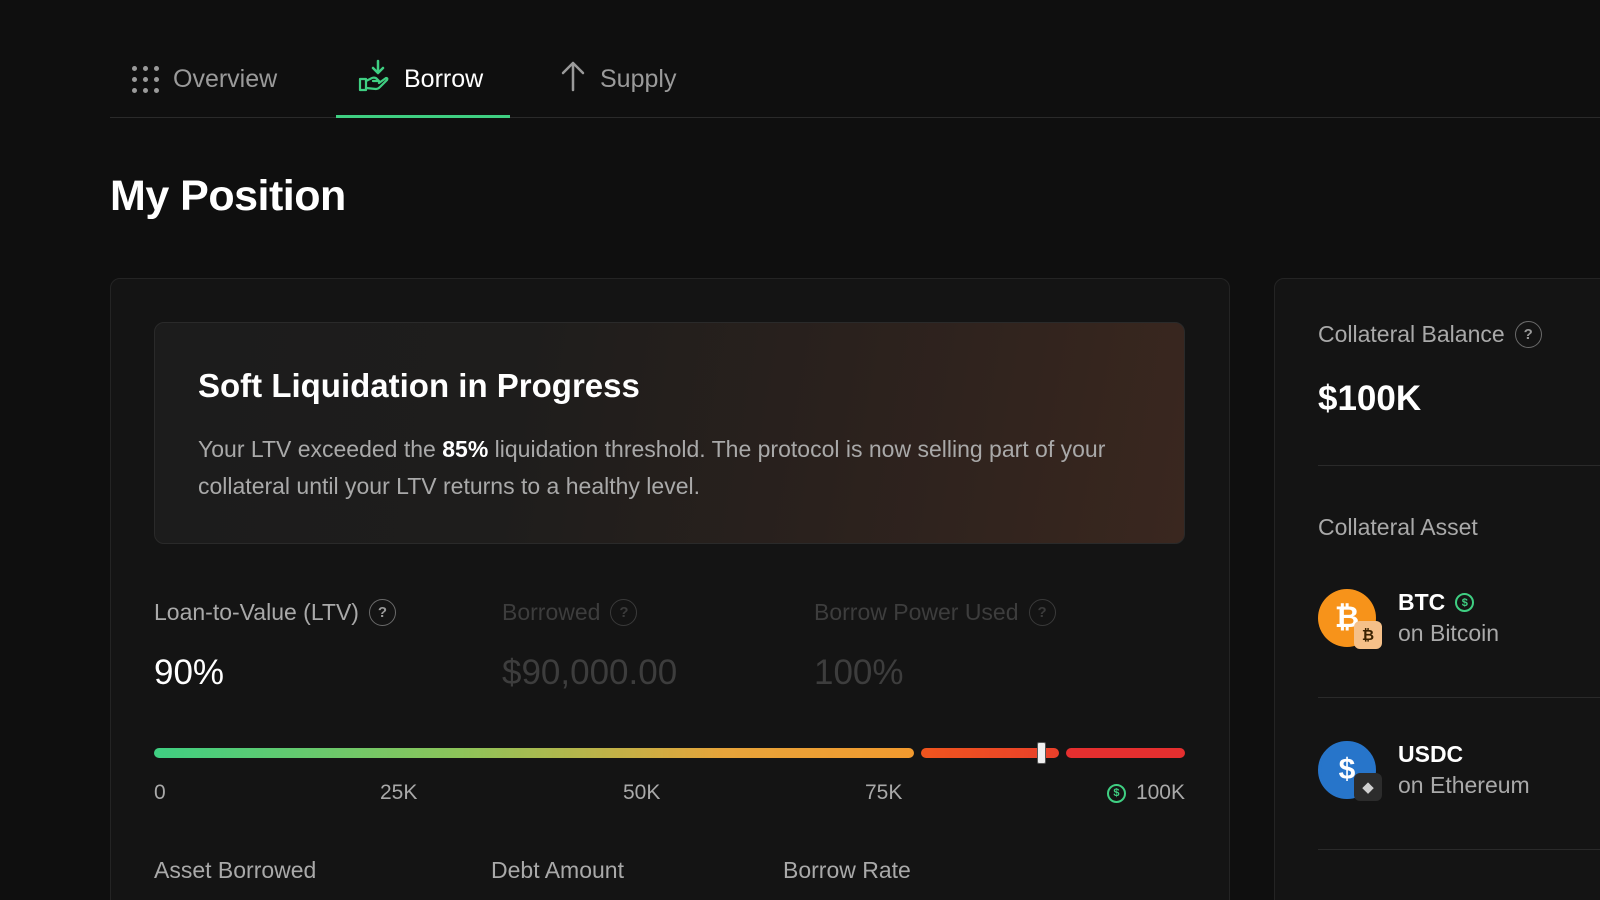 The height and width of the screenshot is (900, 1600). Describe the element at coordinates (225, 79) in the screenshot. I see `tab-overview-label: Overview` at that location.